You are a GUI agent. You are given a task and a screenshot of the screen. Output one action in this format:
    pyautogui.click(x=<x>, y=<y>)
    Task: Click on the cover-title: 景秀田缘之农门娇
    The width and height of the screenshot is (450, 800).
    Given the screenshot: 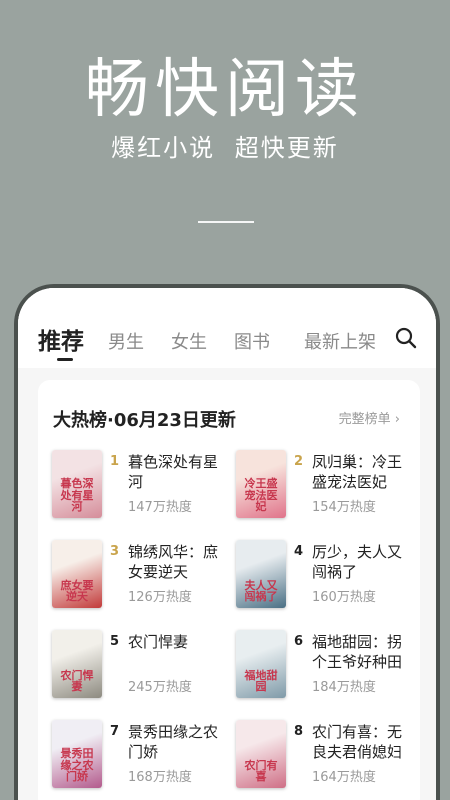 What is the action you would take?
    pyautogui.click(x=77, y=765)
    